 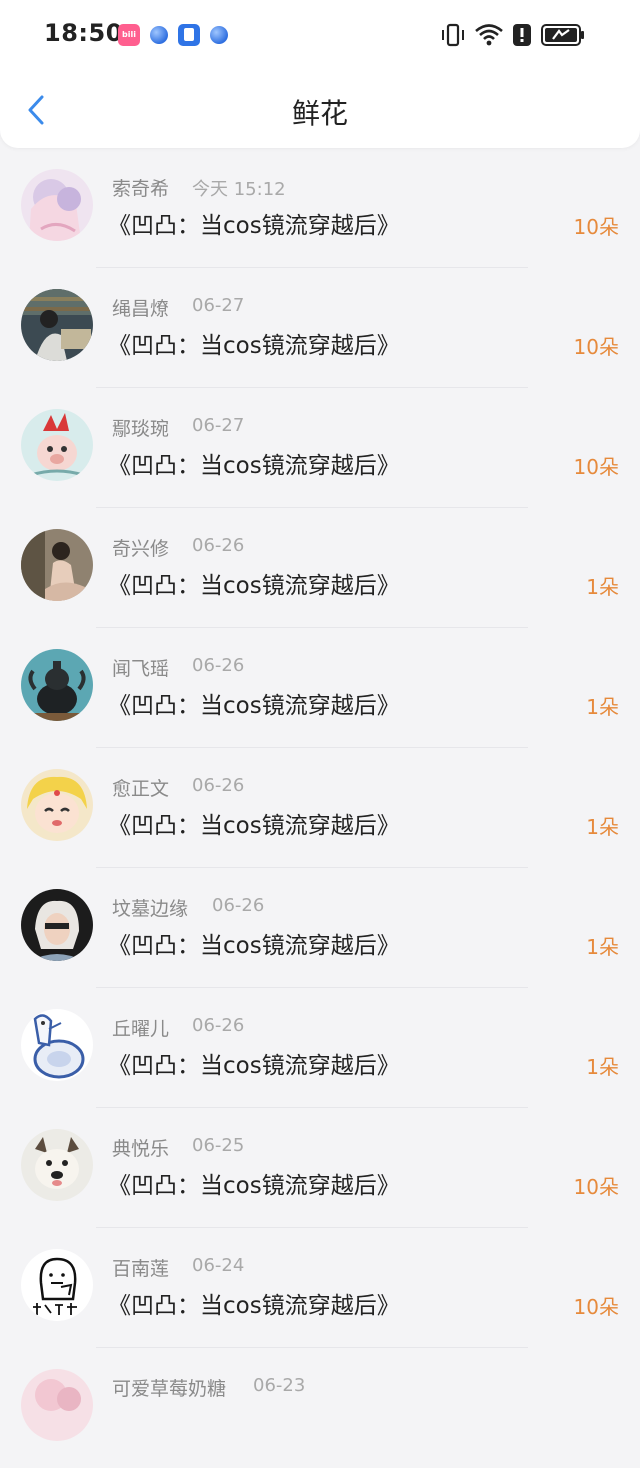 What do you see at coordinates (141, 309) in the screenshot?
I see `user-name: 绳昌燎` at bounding box center [141, 309].